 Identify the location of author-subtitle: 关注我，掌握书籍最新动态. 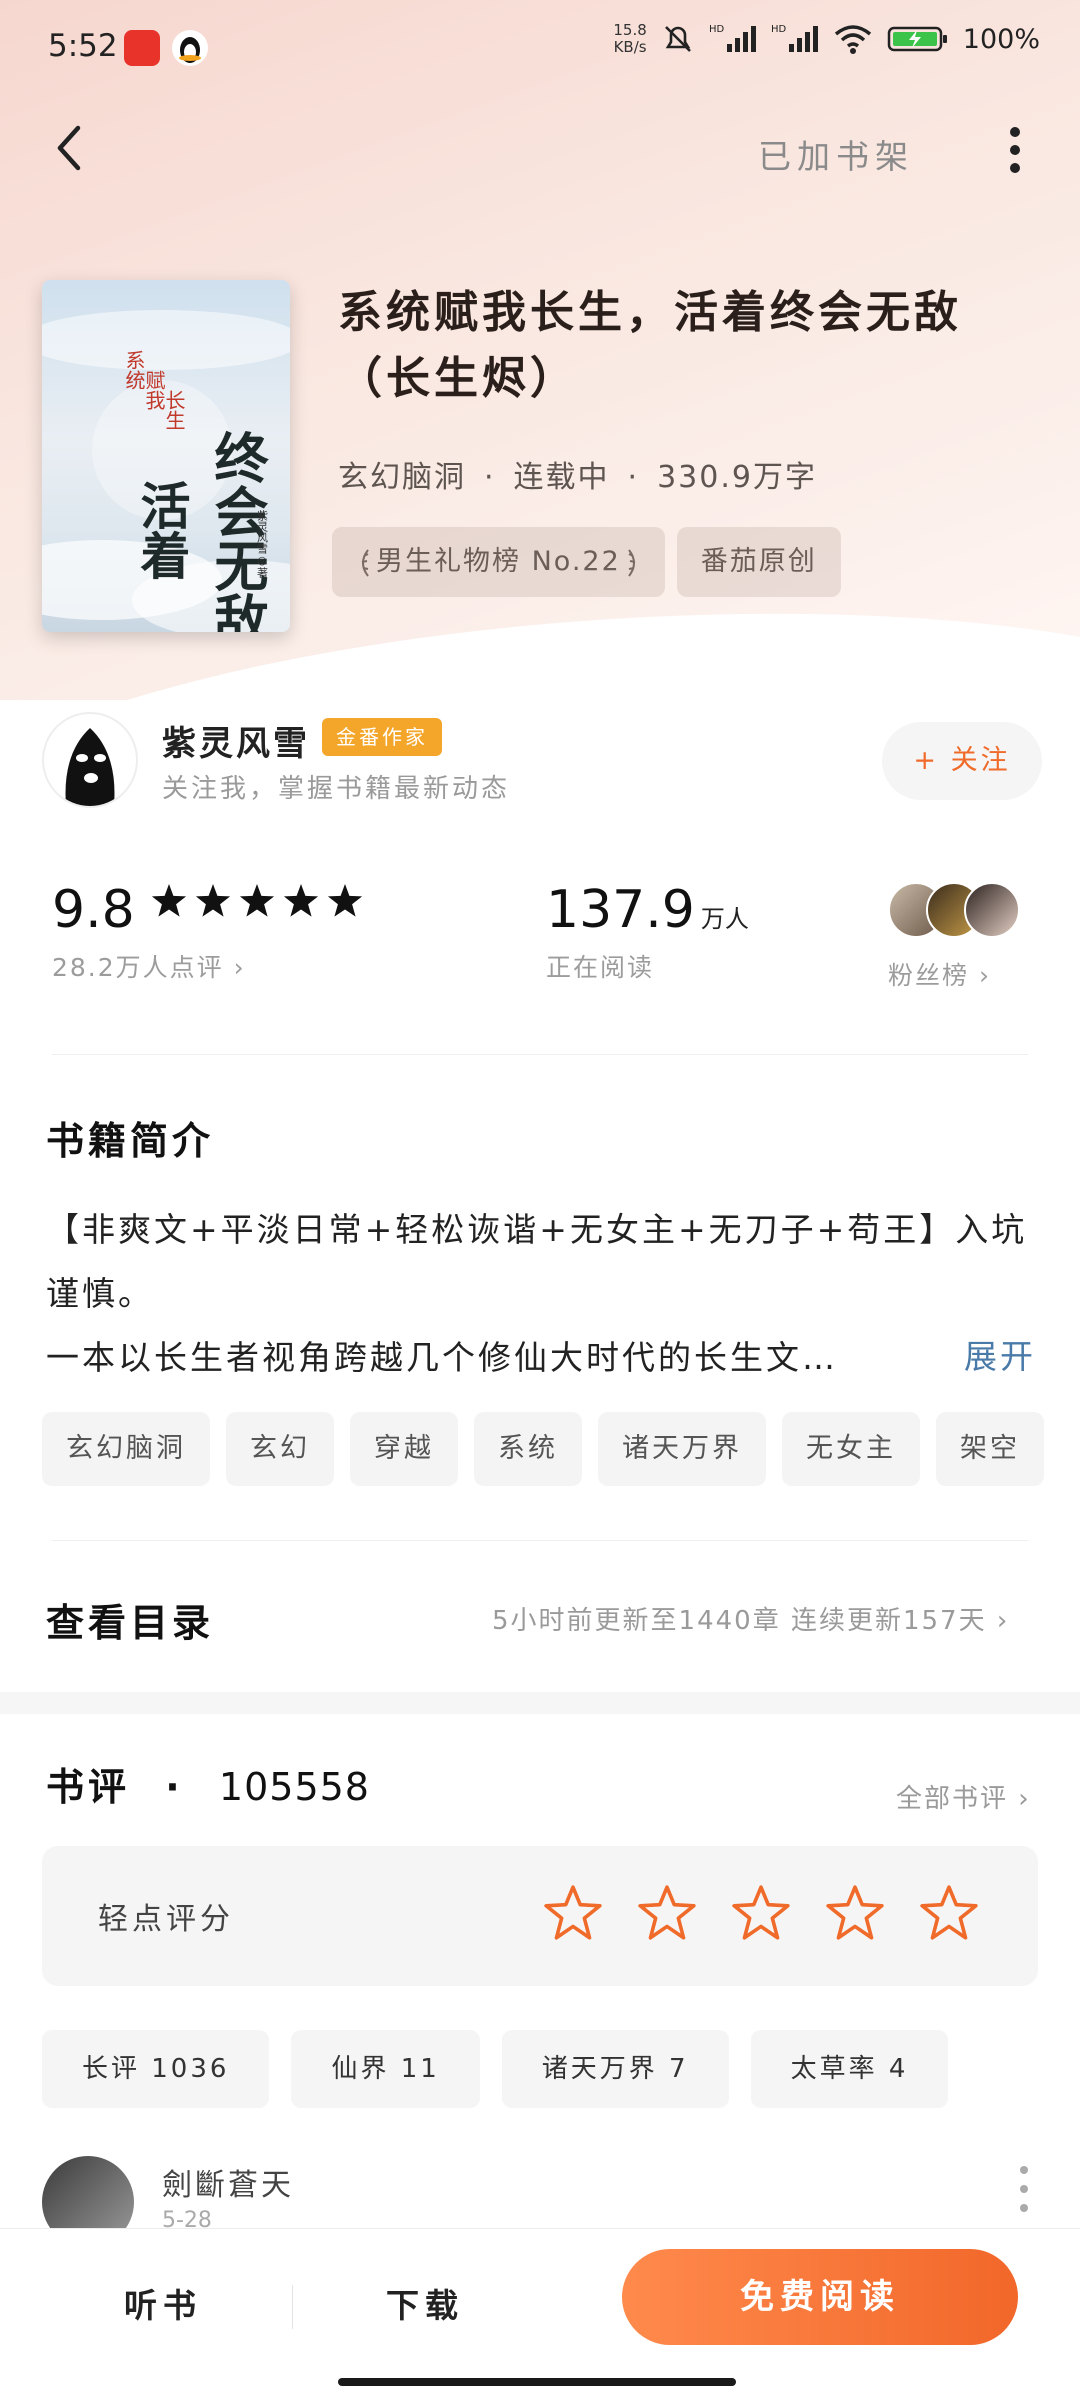
(336, 789).